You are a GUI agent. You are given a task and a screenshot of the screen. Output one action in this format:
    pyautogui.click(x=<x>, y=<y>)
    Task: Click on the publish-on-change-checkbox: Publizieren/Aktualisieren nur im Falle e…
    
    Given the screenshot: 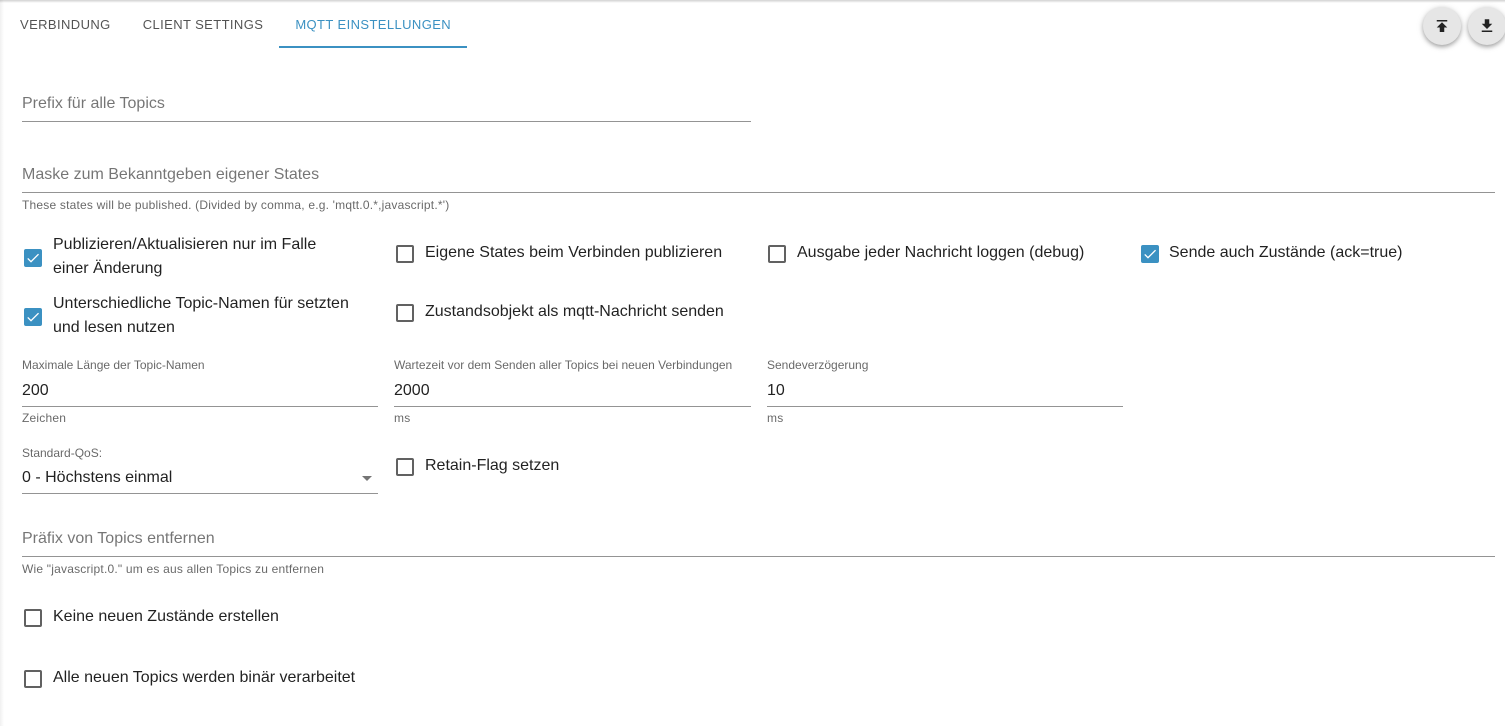 What is the action you would take?
    pyautogui.click(x=202, y=260)
    